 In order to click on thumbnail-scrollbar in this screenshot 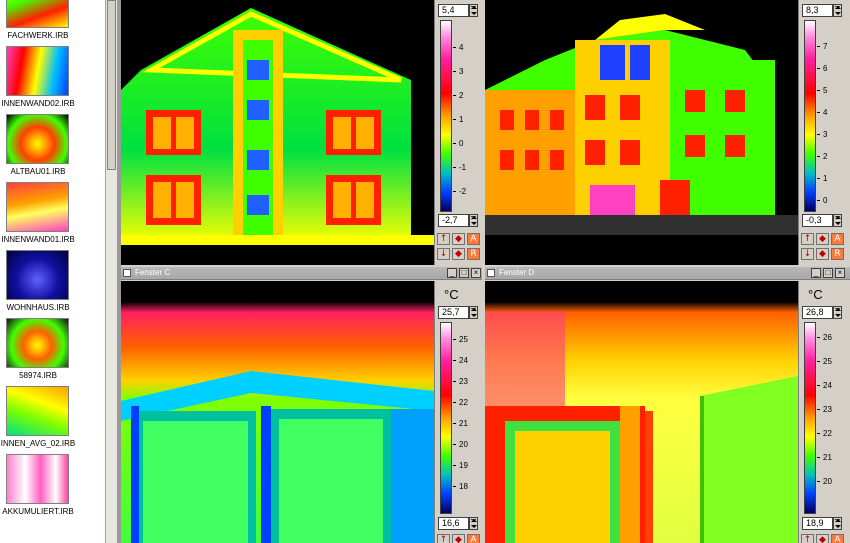, I will do `click(111, 271)`.